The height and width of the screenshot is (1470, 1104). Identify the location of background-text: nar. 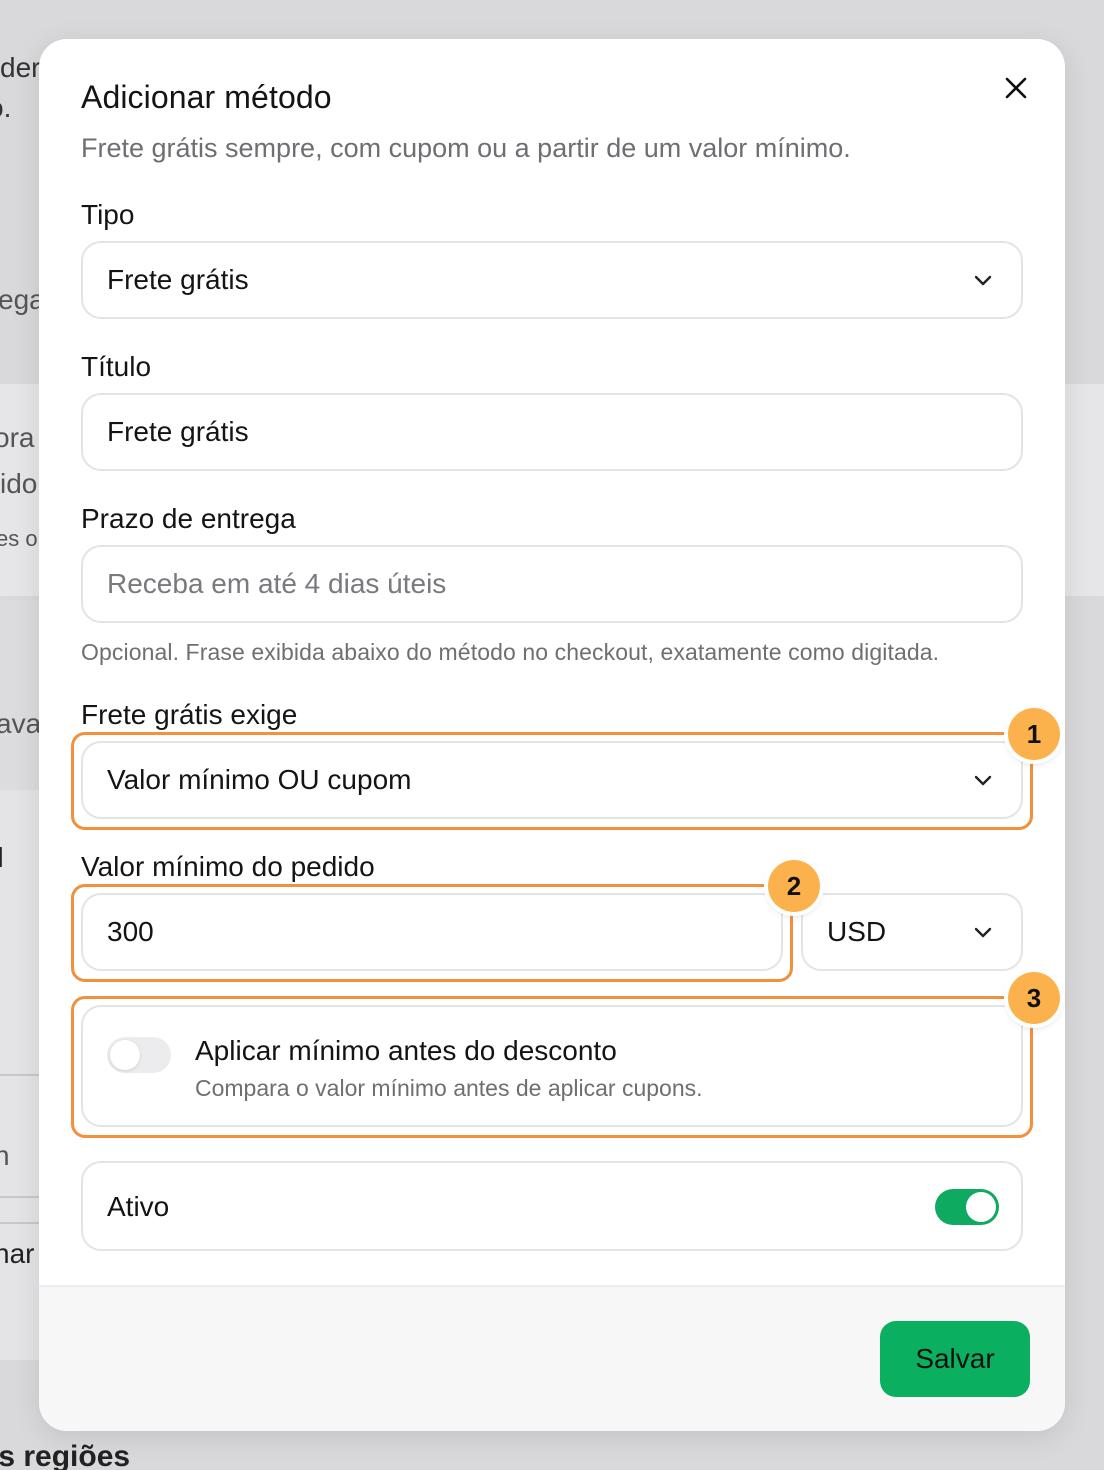
(17, 1253).